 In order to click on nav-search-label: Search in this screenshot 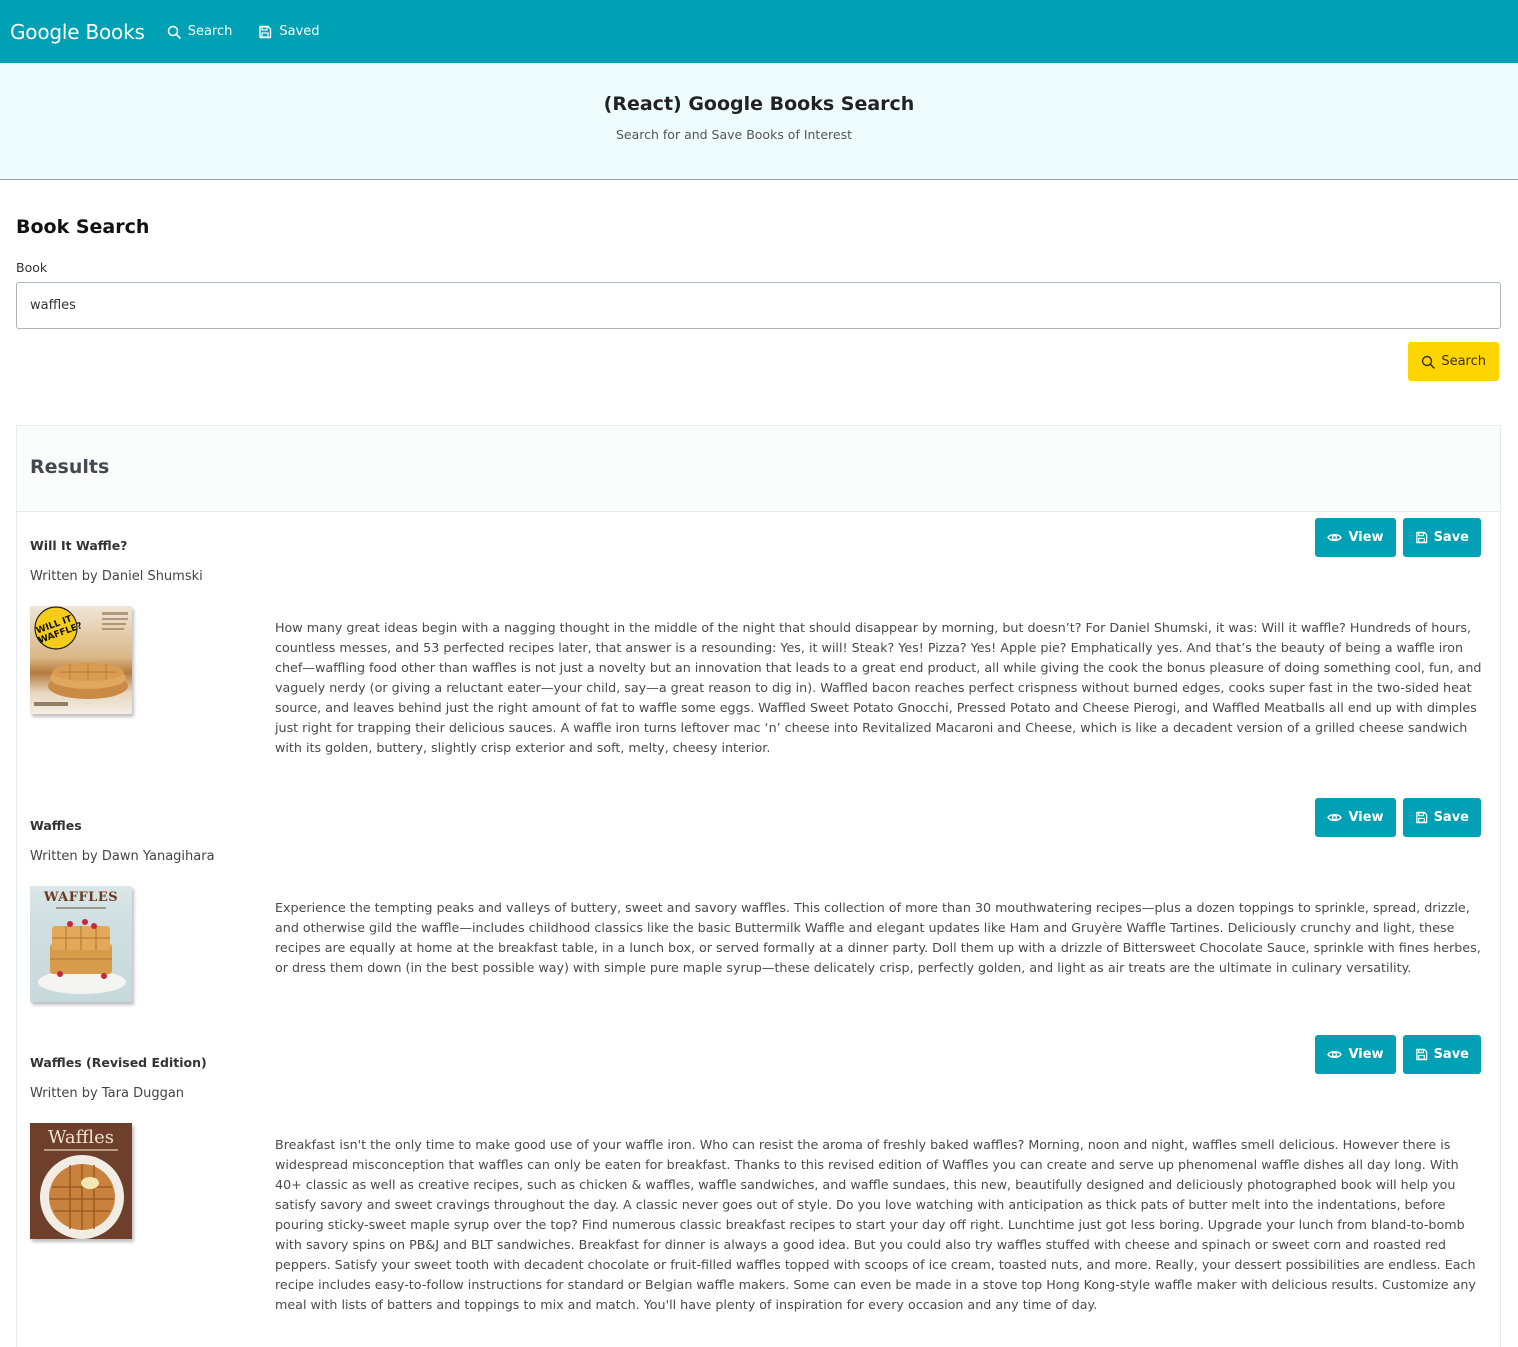, I will do `click(210, 31)`.